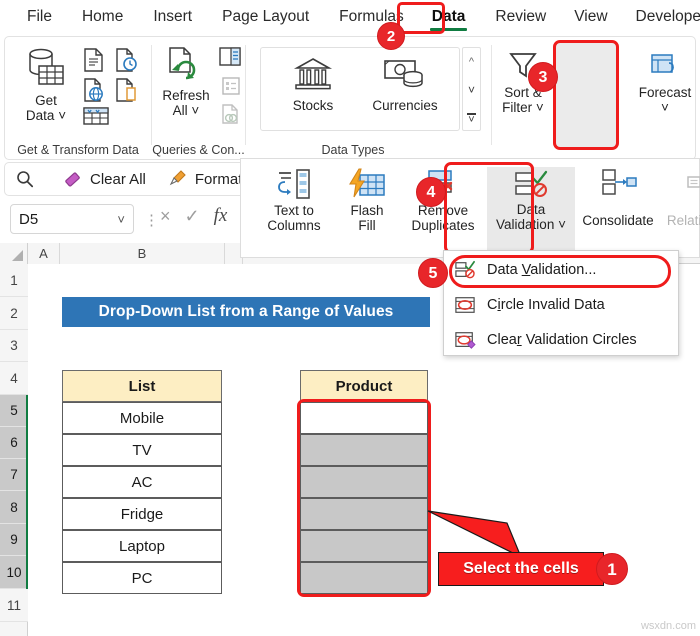 The height and width of the screenshot is (636, 700). I want to click on product-cell-d10, so click(364, 578).